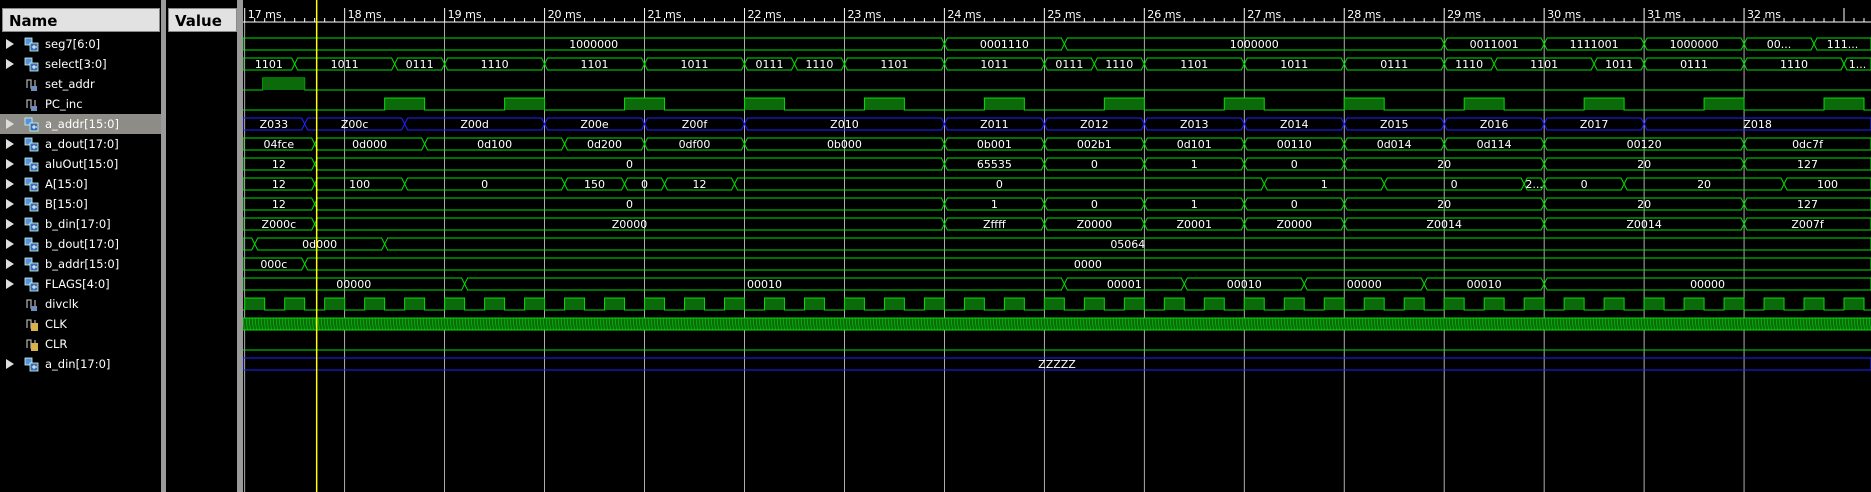  What do you see at coordinates (604, 144) in the screenshot?
I see `bus-value-label: 0d200` at bounding box center [604, 144].